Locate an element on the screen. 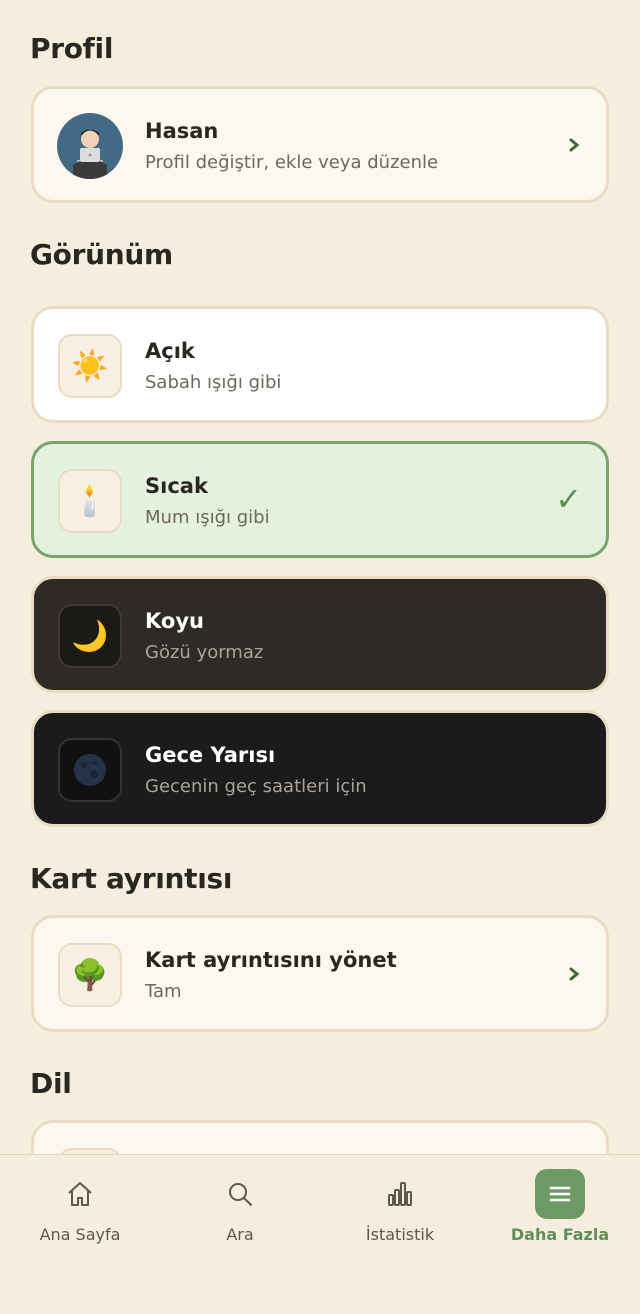  card-detail-title: Kart ayrıntısını yönet is located at coordinates (271, 960).